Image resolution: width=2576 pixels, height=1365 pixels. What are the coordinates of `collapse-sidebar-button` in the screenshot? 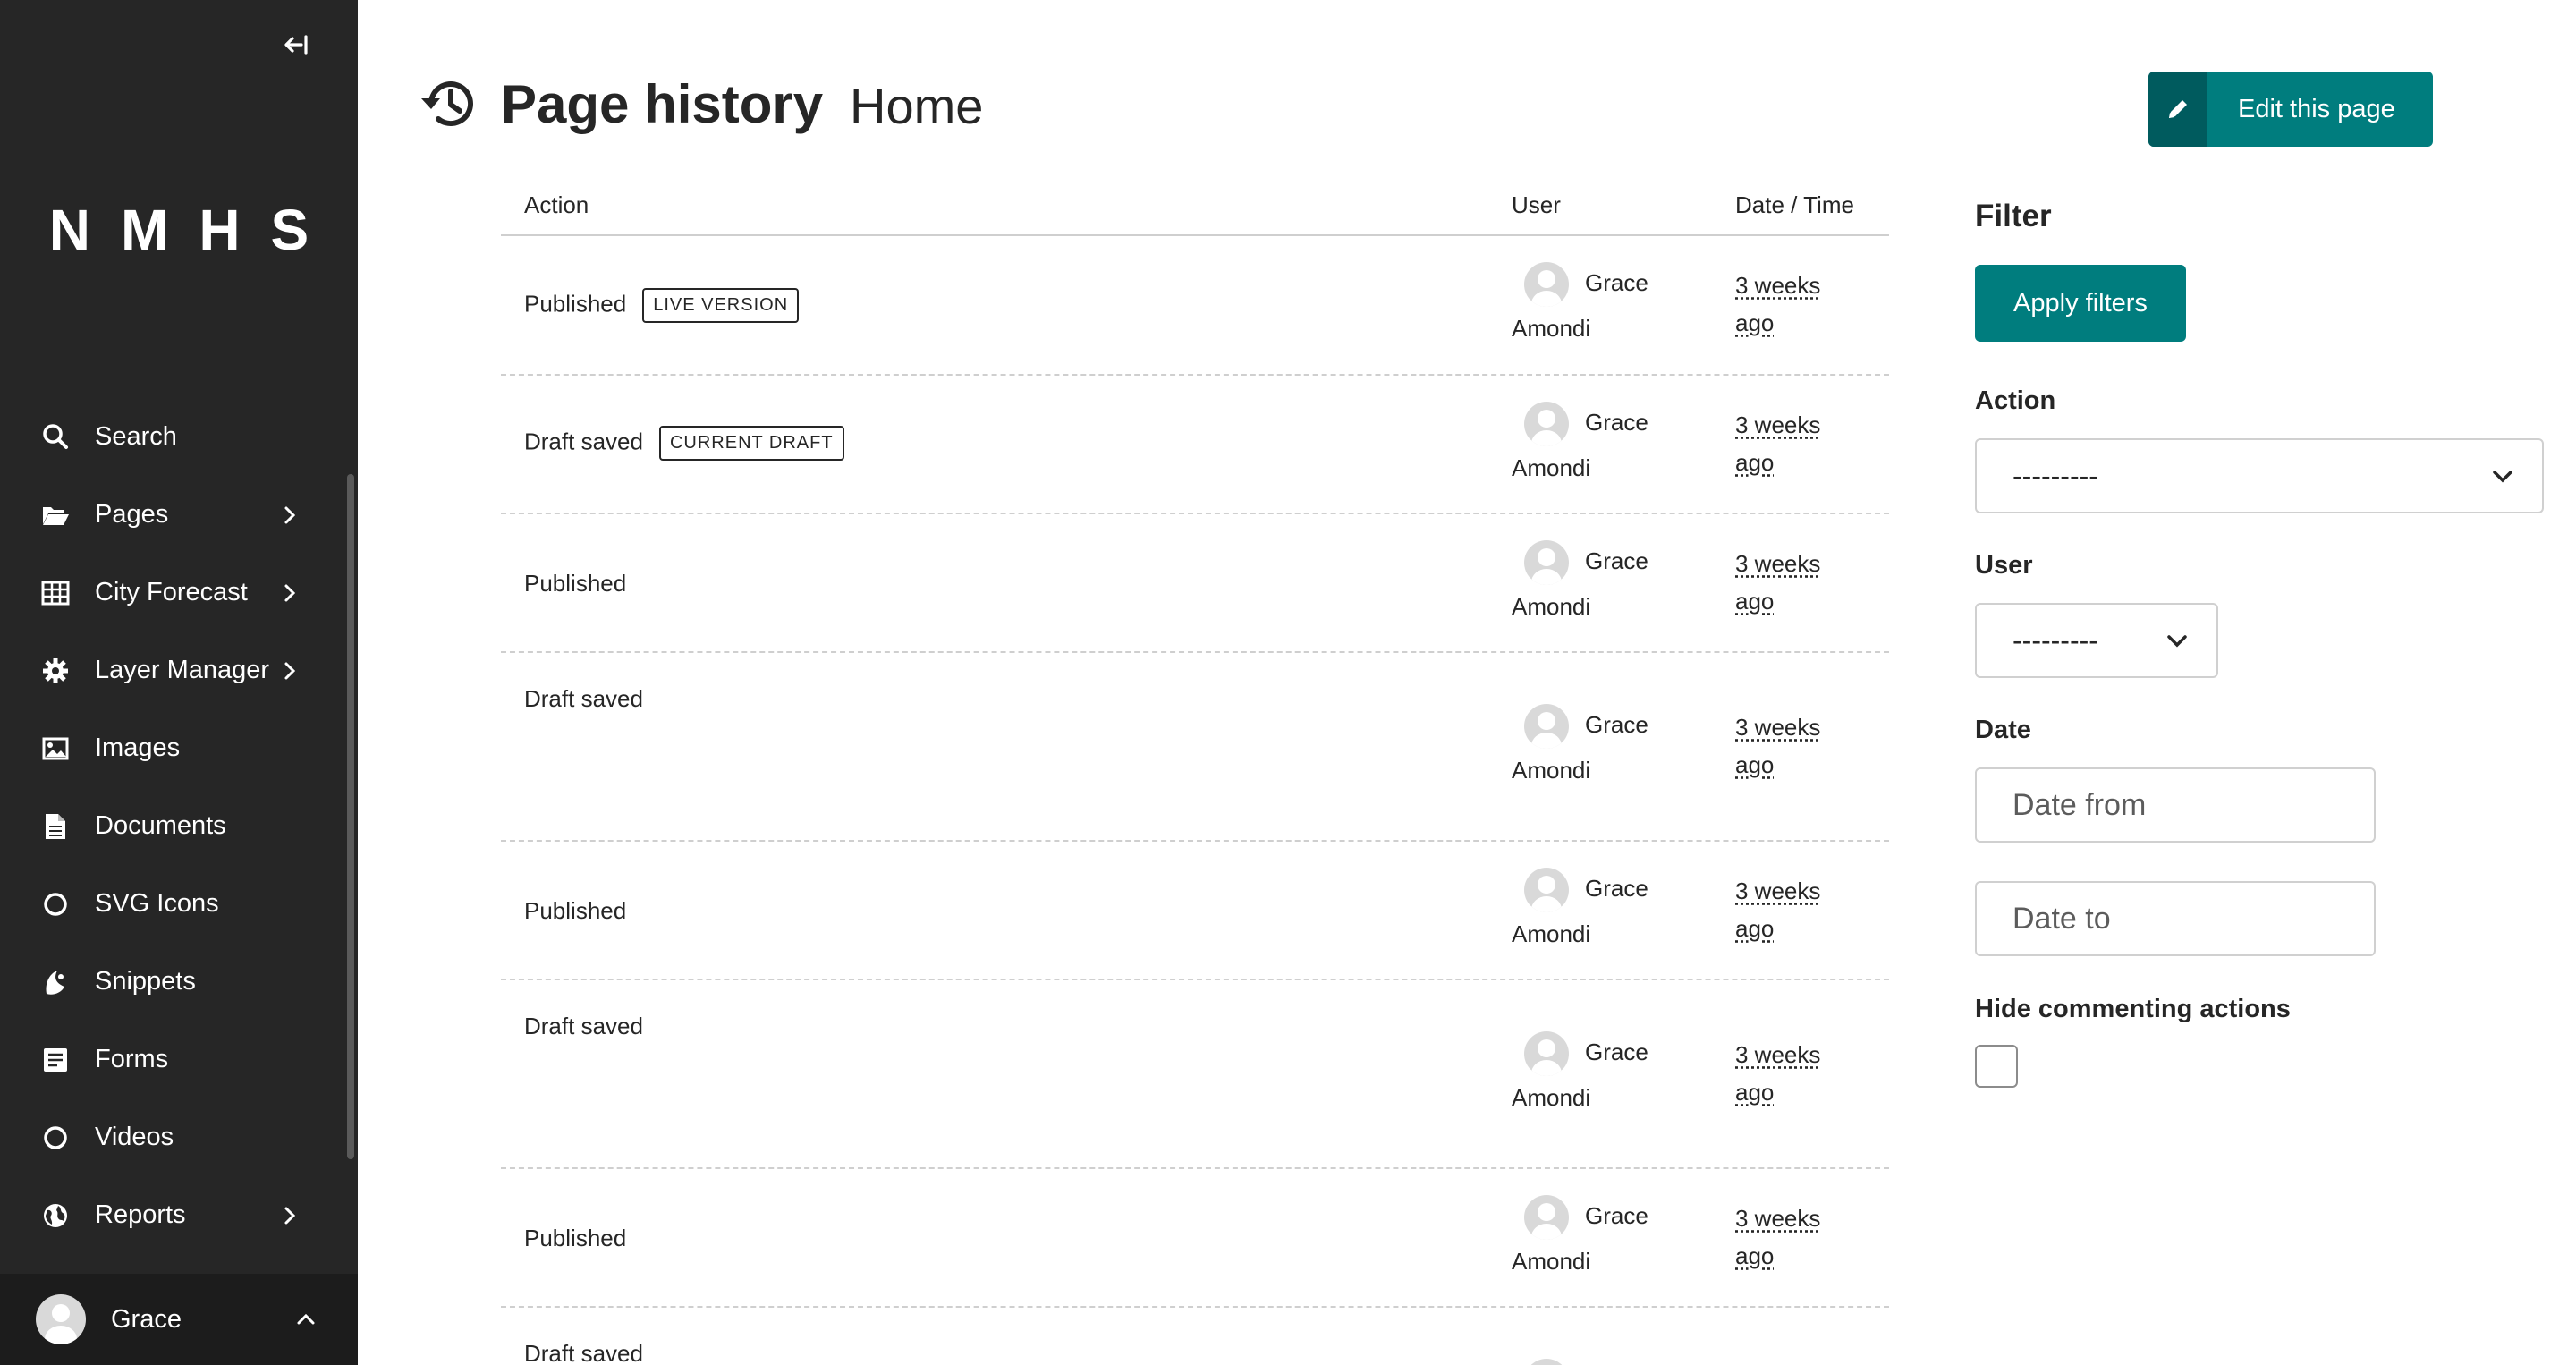 It's located at (295, 45).